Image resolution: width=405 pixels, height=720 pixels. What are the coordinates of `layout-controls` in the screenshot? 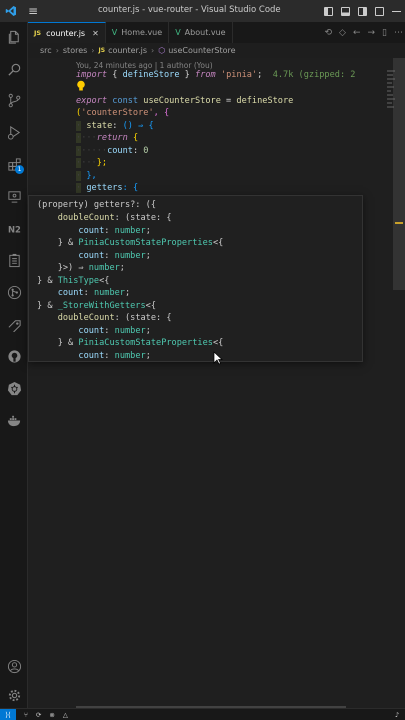 It's located at (362, 11).